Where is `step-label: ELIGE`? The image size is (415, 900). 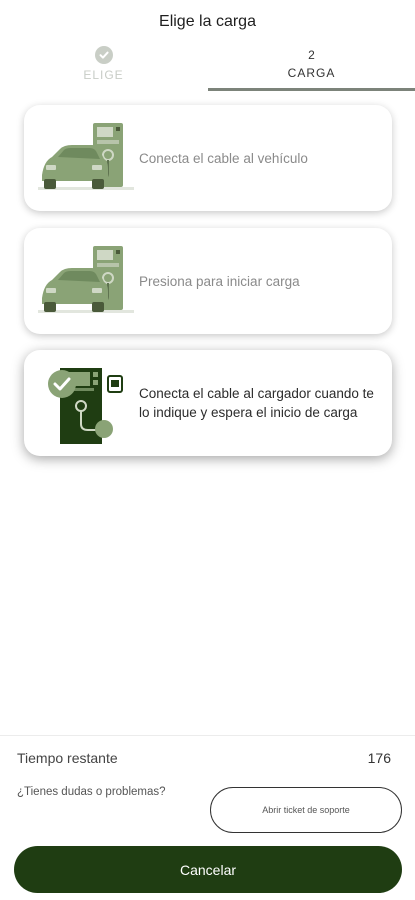
step-label: ELIGE is located at coordinates (103, 75).